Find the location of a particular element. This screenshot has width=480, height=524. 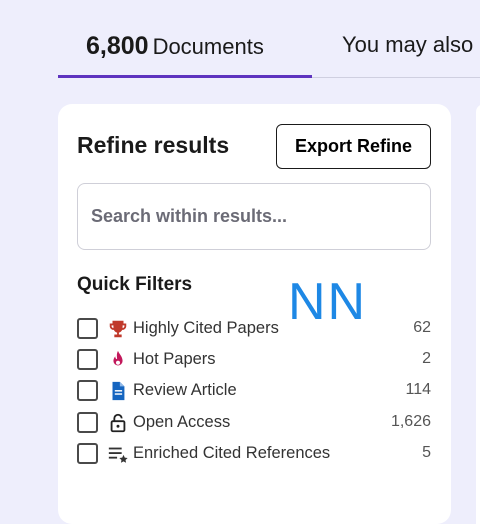

filter-count: 2 is located at coordinates (426, 358).